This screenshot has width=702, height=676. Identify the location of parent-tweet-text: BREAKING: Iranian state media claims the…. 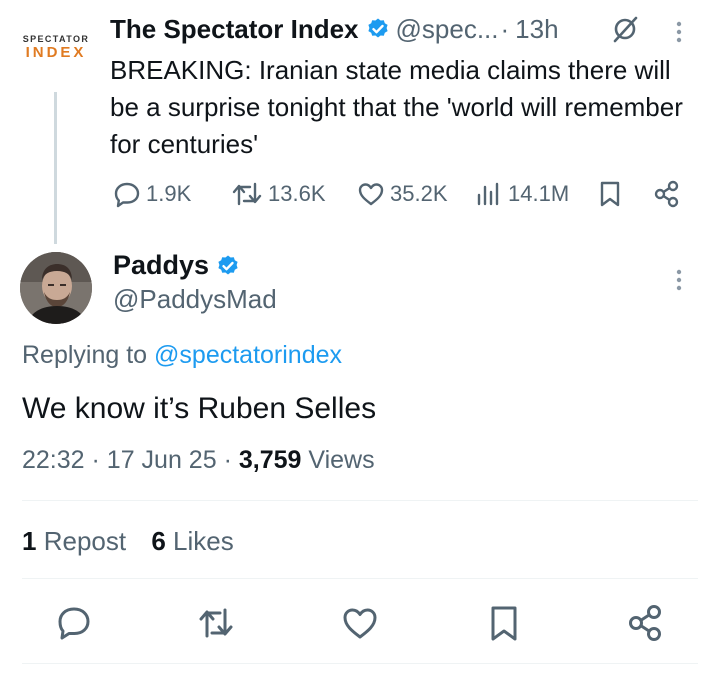
(396, 107).